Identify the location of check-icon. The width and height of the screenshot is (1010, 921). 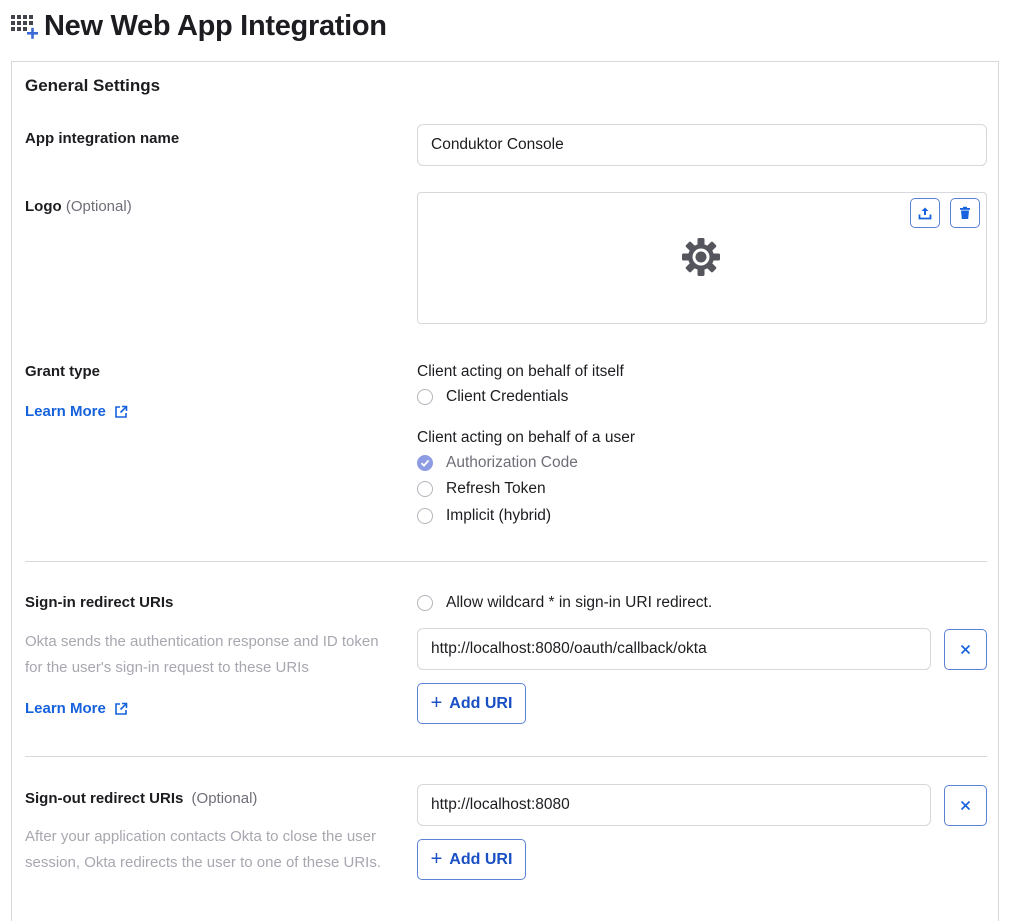
(425, 463).